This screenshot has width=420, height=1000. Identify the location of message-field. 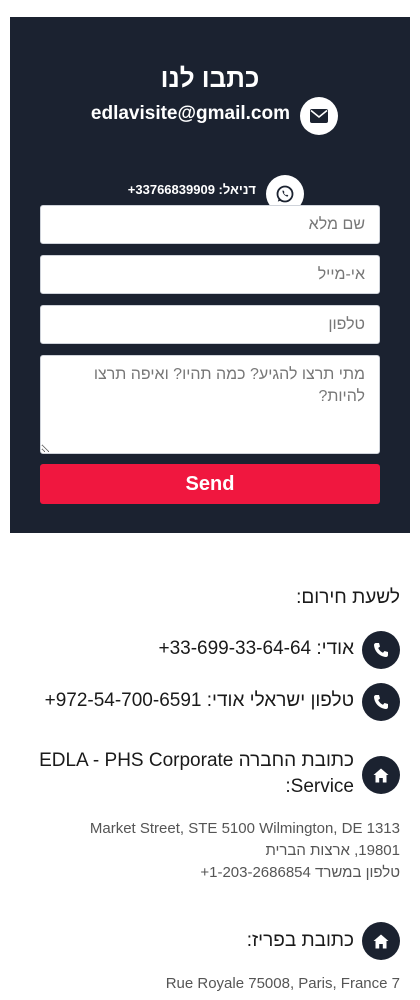
(210, 404).